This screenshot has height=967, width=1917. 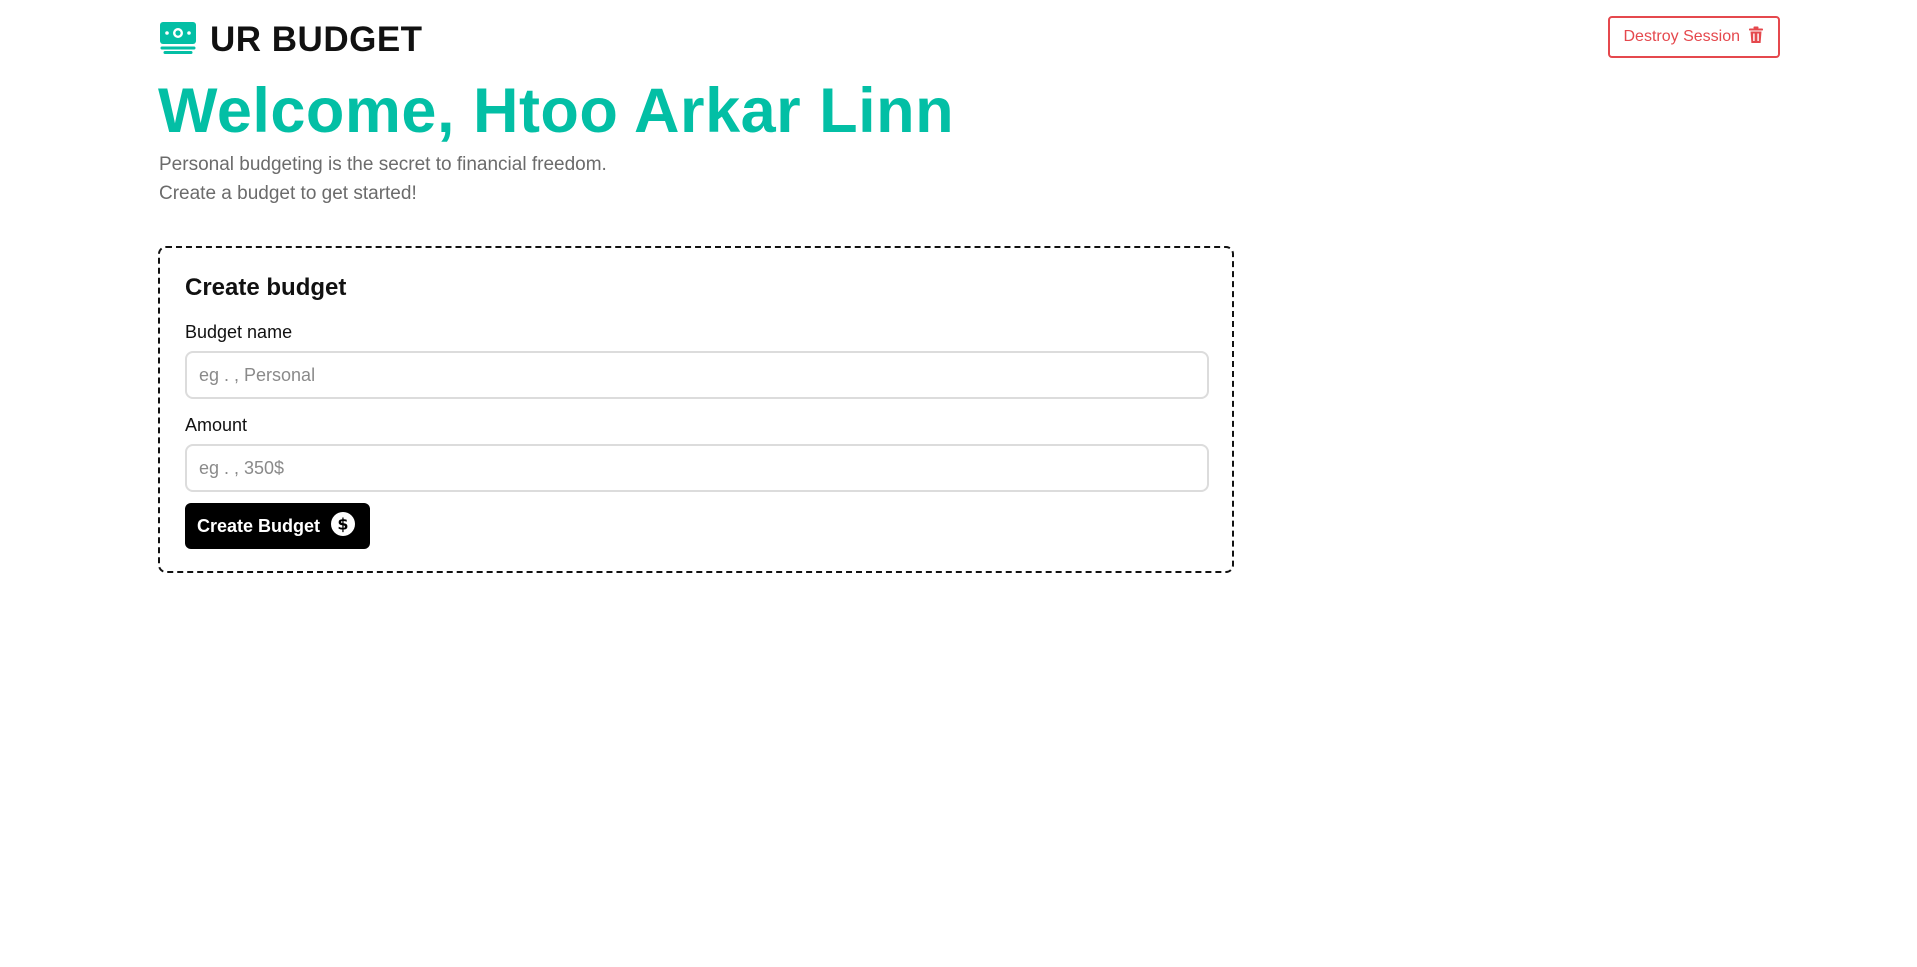 I want to click on create-budget-label: Create Budget, so click(x=259, y=525).